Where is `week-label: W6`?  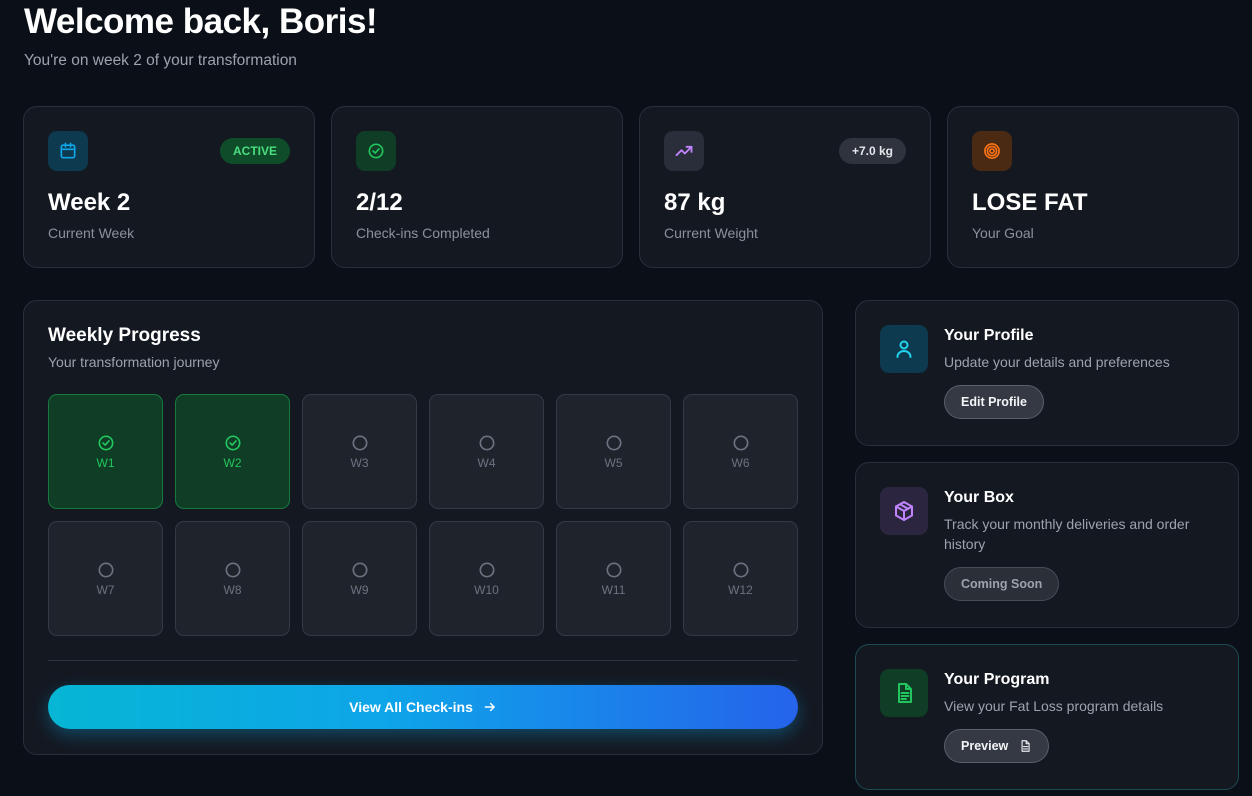
week-label: W6 is located at coordinates (740, 463).